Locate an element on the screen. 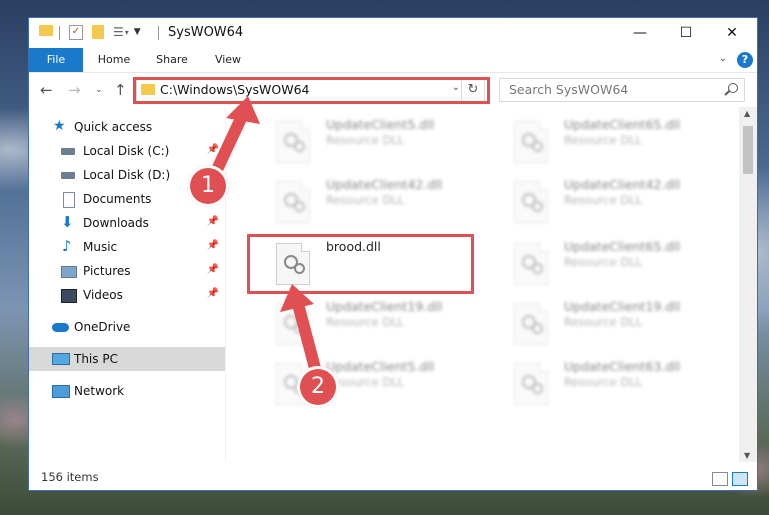 The image size is (769, 515). tab-file: File is located at coordinates (56, 60).